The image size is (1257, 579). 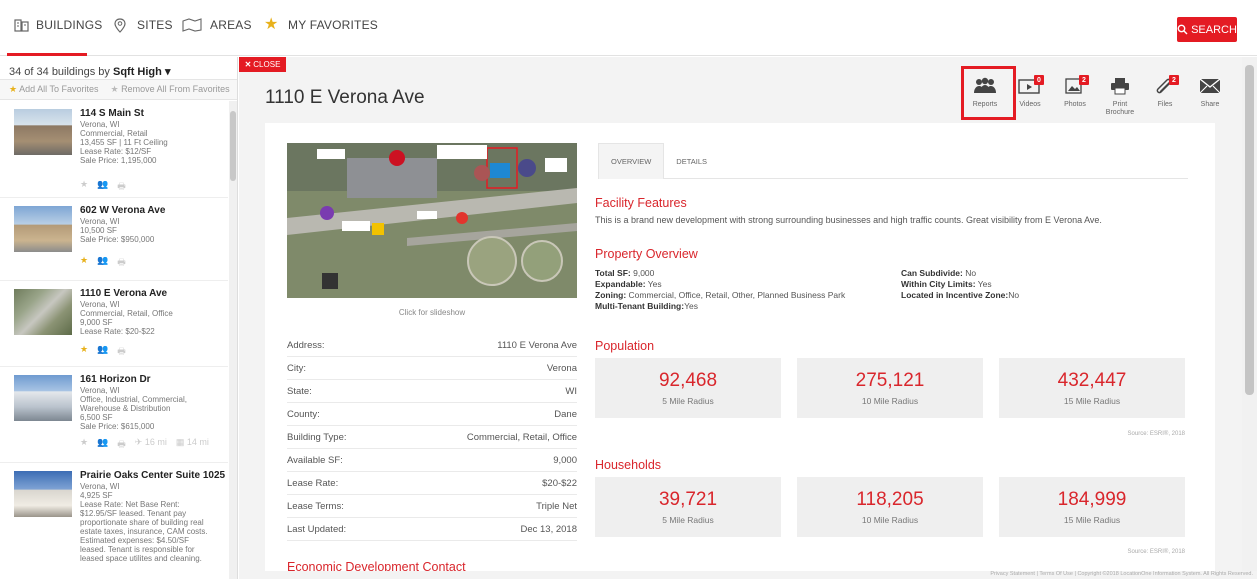 What do you see at coordinates (321, 36) in the screenshot?
I see `tab-my-favorites: ★ MY FAVORITES` at bounding box center [321, 36].